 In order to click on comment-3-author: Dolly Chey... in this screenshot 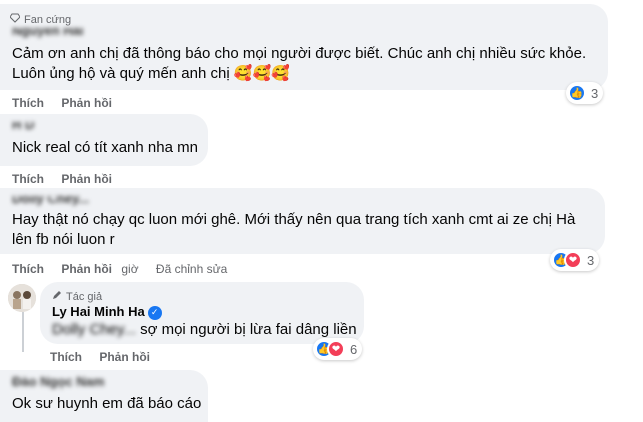, I will do `click(50, 201)`.